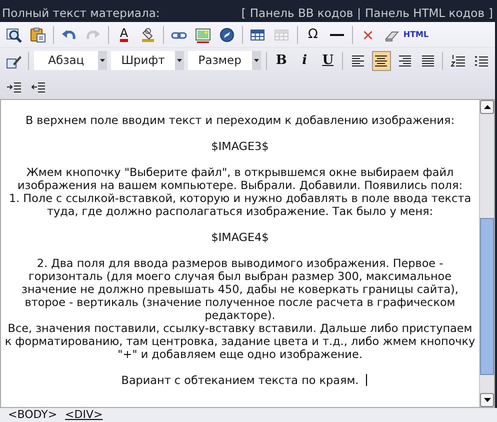  What do you see at coordinates (428, 60) in the screenshot?
I see `justify-icon` at bounding box center [428, 60].